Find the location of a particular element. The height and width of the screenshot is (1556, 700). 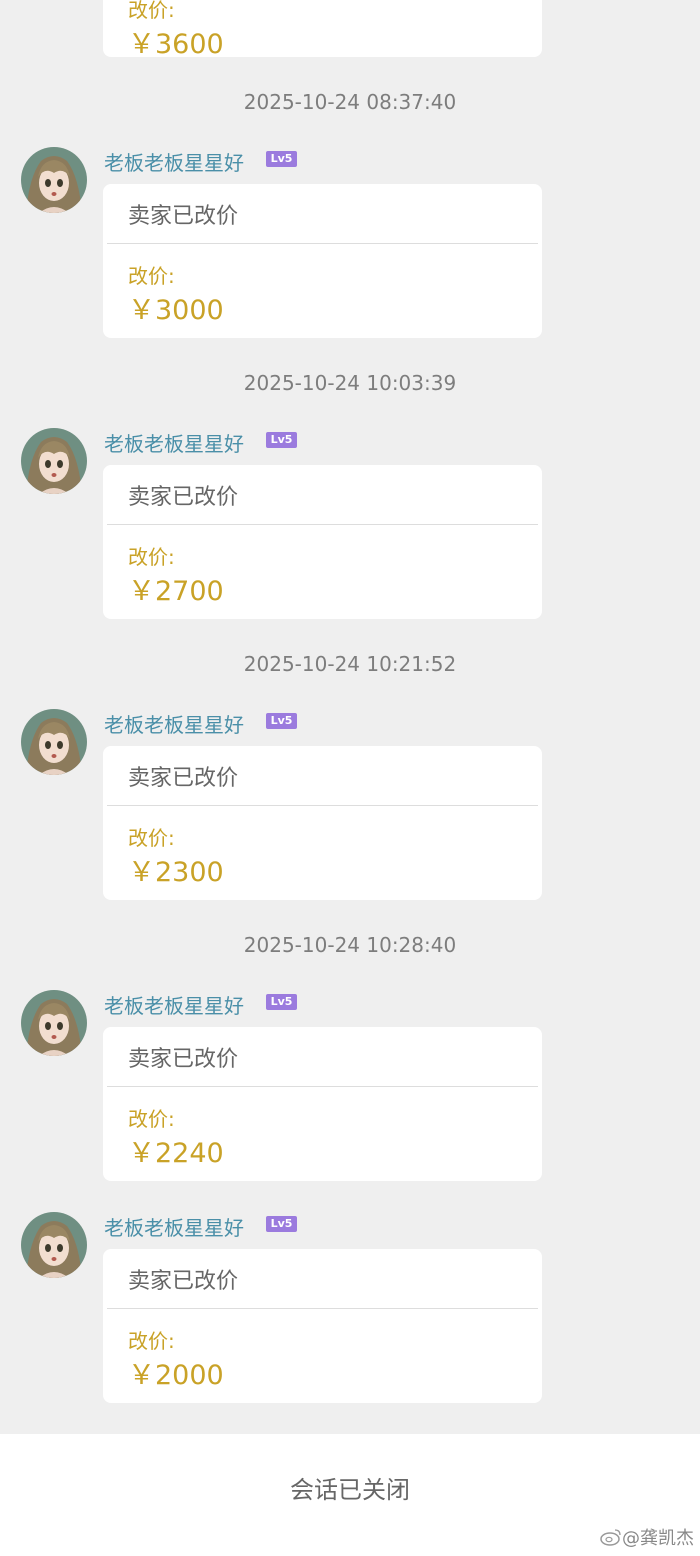

watermark-text: @龚凯杰 is located at coordinates (658, 1538).